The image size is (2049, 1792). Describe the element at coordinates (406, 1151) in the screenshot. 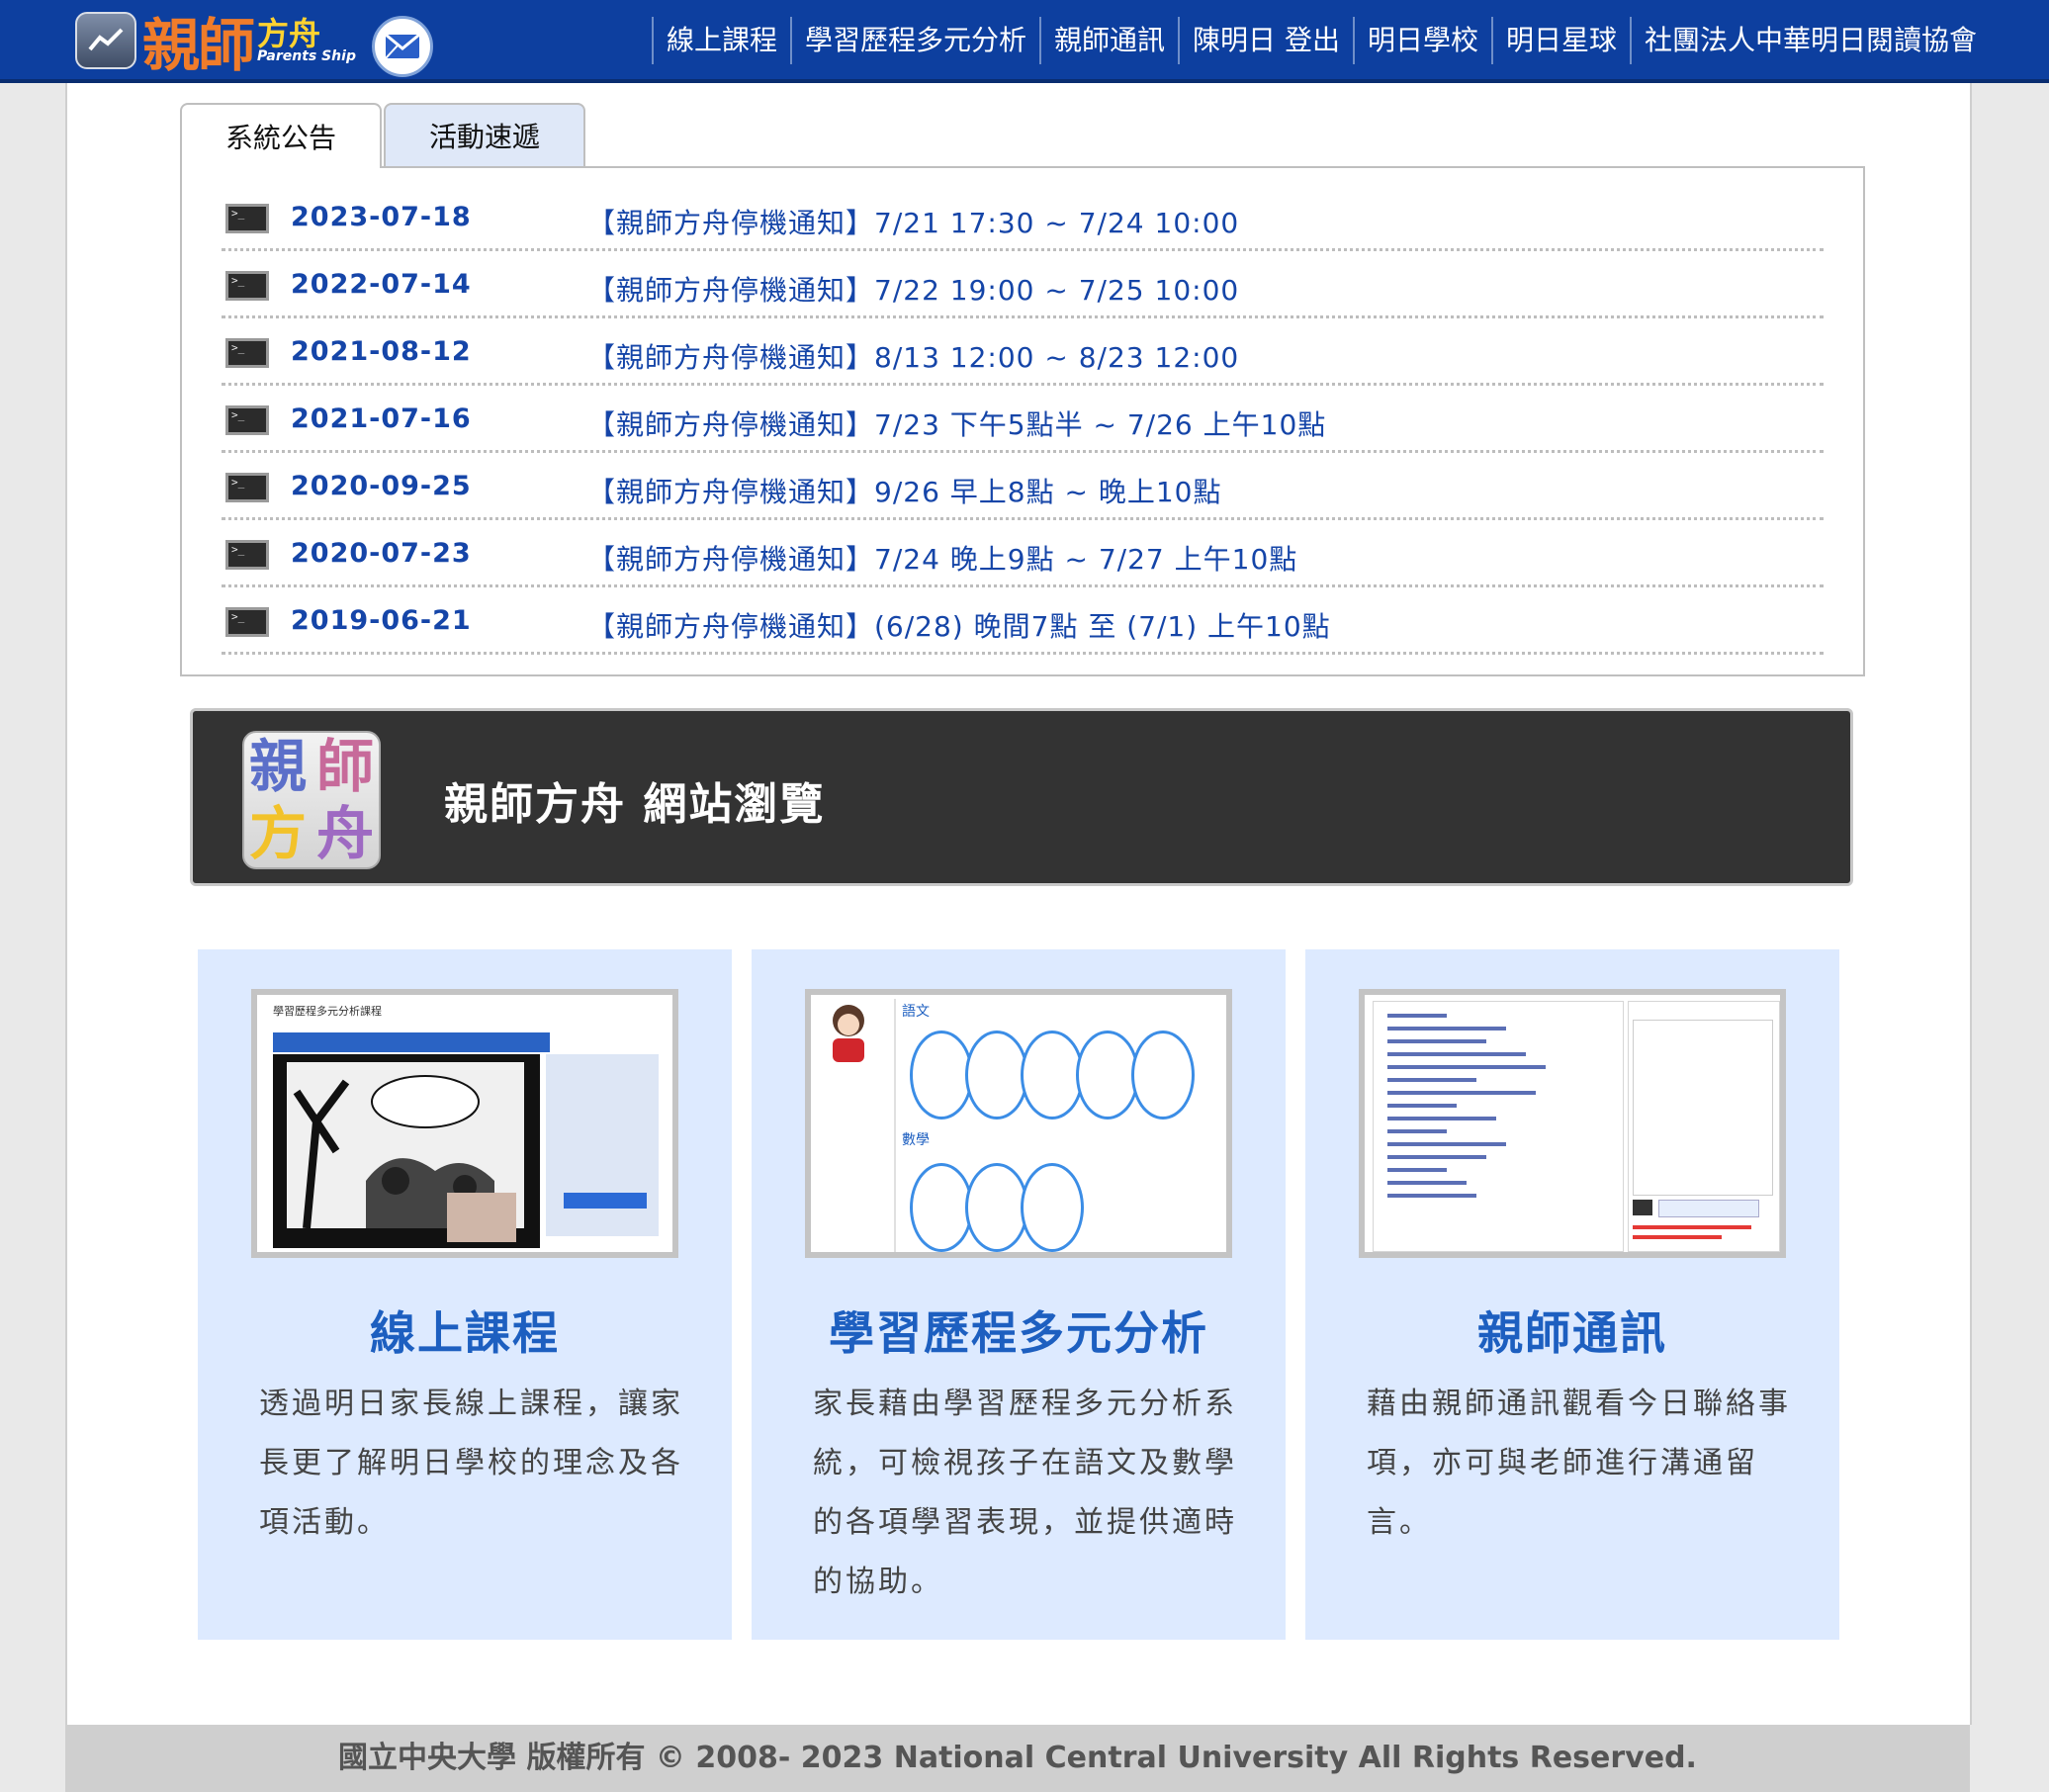

I see `video-player` at that location.